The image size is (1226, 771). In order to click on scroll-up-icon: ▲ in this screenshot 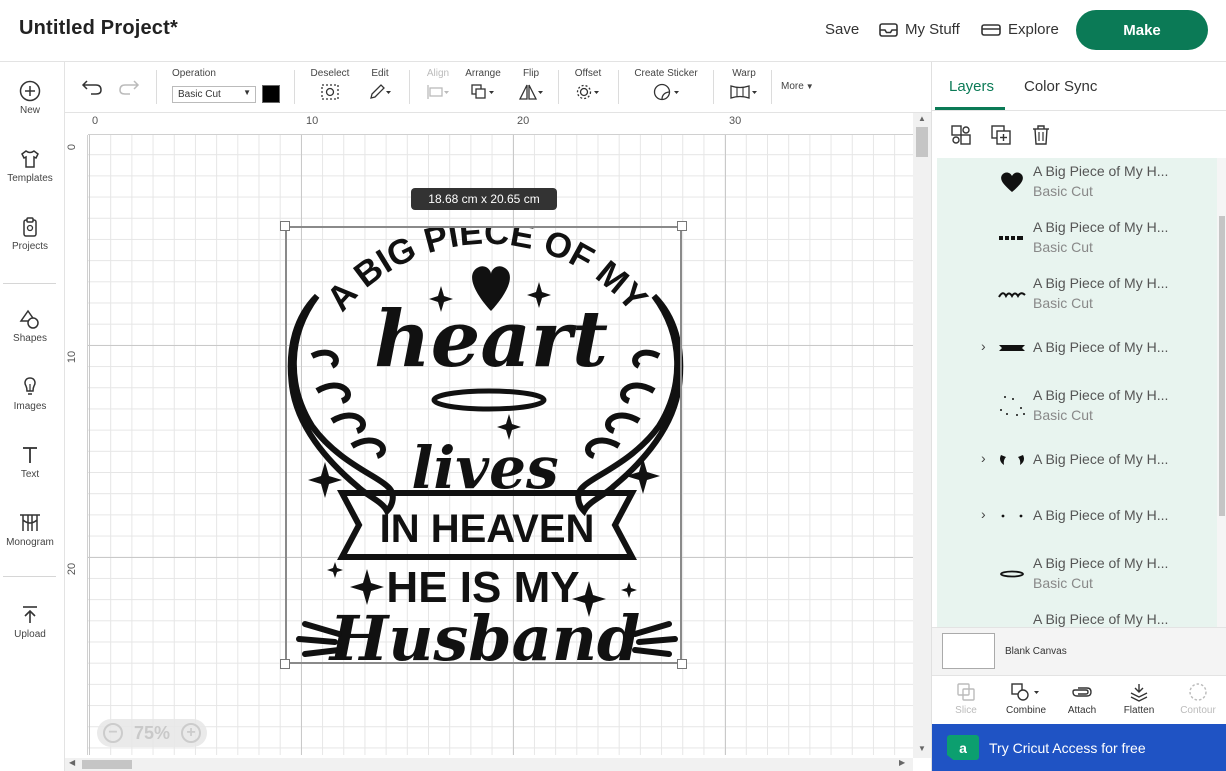, I will do `click(922, 118)`.